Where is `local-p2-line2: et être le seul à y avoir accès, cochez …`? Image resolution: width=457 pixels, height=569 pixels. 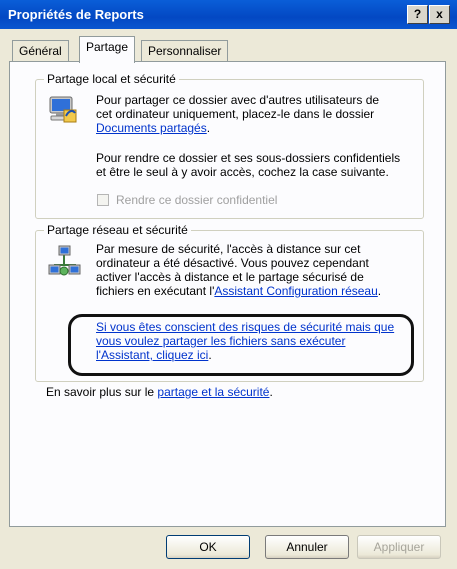
local-p2-line2: et être le seul à y avoir accès, cochez … is located at coordinates (242, 172).